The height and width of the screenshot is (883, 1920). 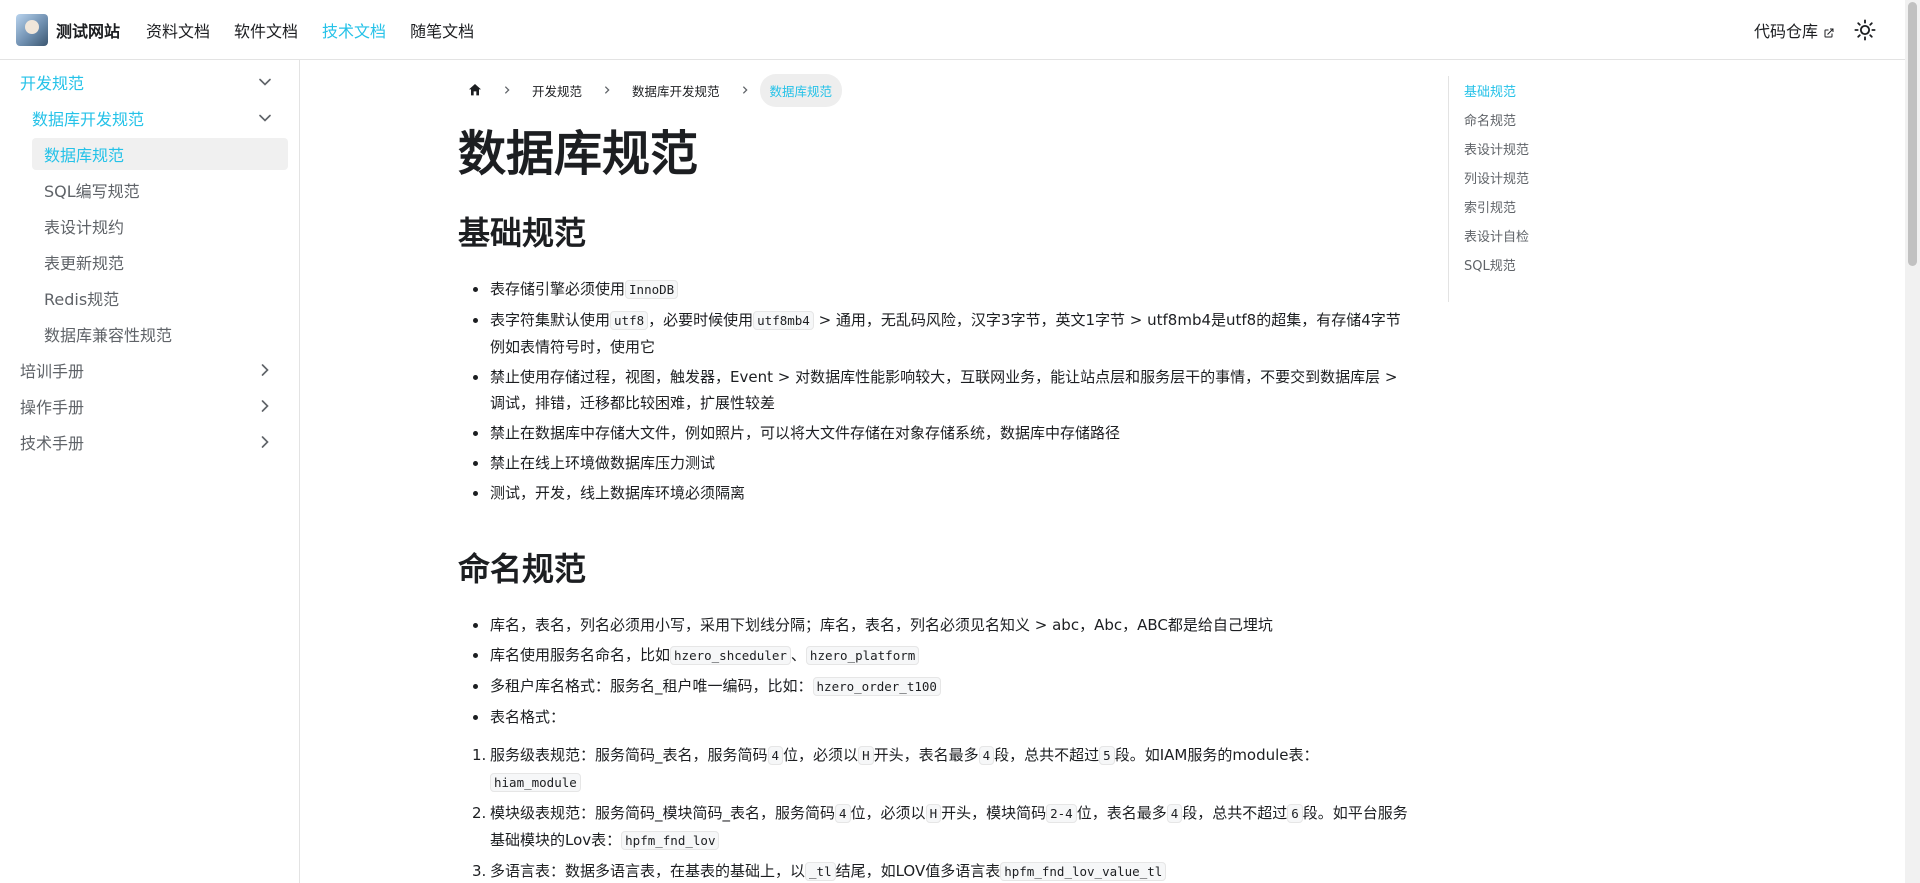 I want to click on list-item-text: 库名使用服务名命名，比如, so click(x=580, y=655).